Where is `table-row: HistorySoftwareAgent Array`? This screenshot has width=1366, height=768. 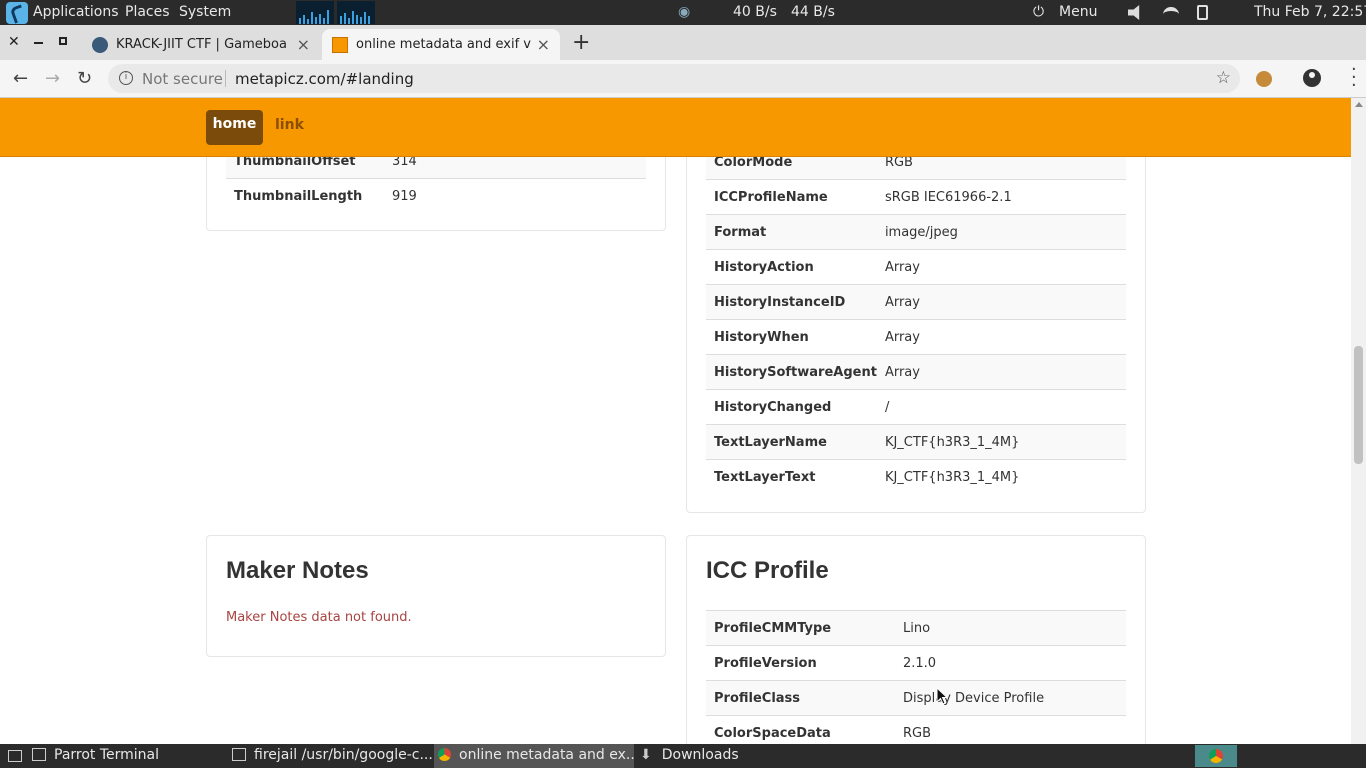
table-row: HistorySoftwareAgent Array is located at coordinates (916, 372).